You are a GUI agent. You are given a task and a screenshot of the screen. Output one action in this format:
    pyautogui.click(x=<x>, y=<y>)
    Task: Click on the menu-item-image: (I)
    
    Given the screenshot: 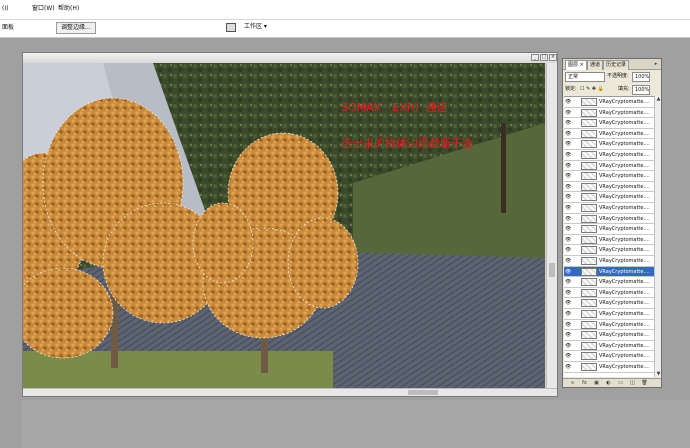 What is the action you would take?
    pyautogui.click(x=5, y=9)
    